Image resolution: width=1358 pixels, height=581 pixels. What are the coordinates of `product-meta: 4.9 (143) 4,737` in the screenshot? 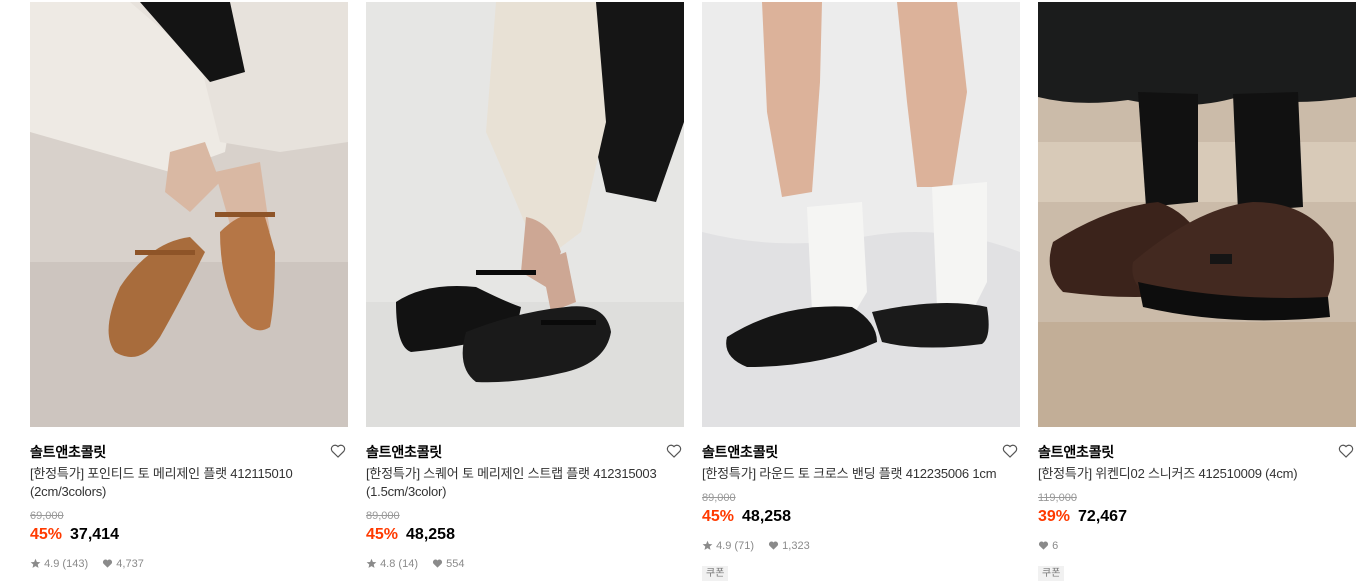 It's located at (87, 565).